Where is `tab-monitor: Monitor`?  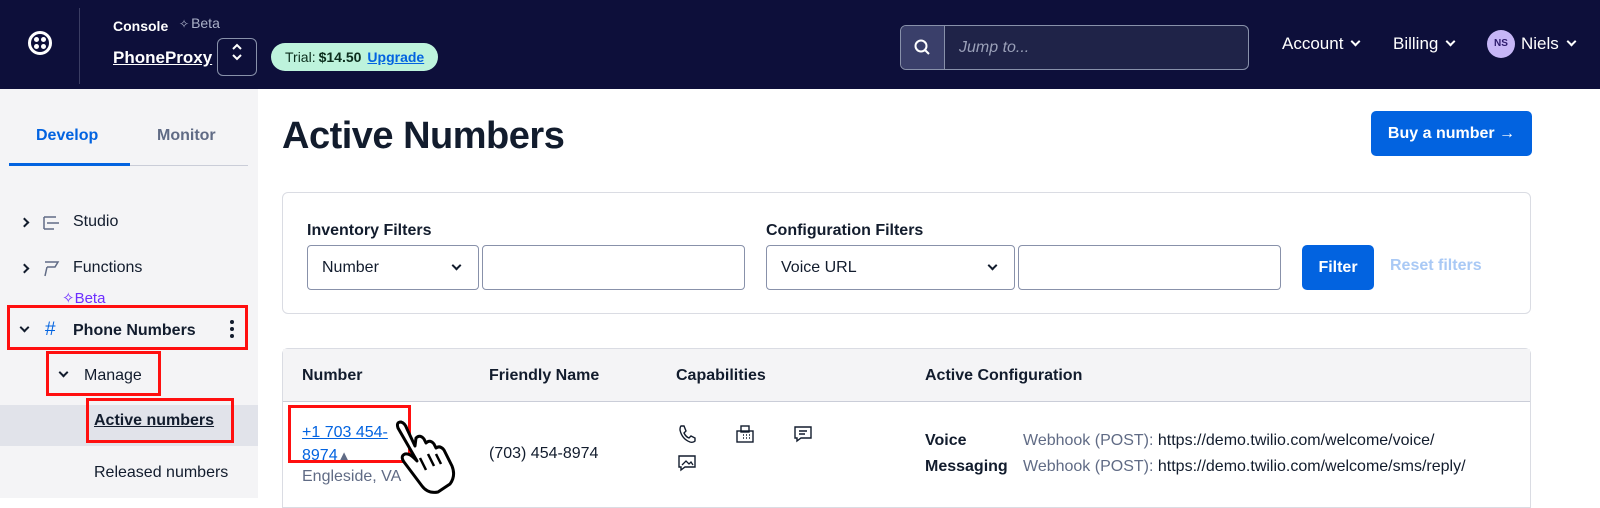
tab-monitor: Monitor is located at coordinates (186, 136).